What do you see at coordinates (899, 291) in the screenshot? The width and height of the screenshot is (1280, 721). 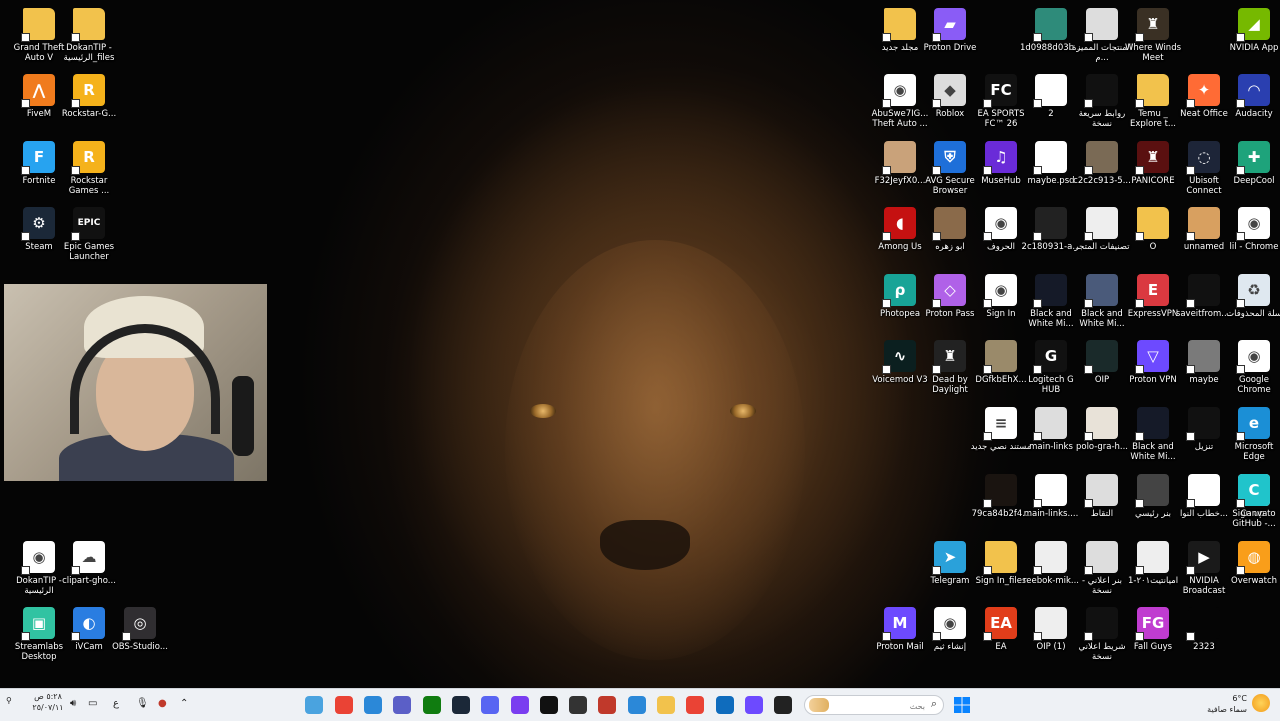 I see `photopea-icon: ρ` at bounding box center [899, 291].